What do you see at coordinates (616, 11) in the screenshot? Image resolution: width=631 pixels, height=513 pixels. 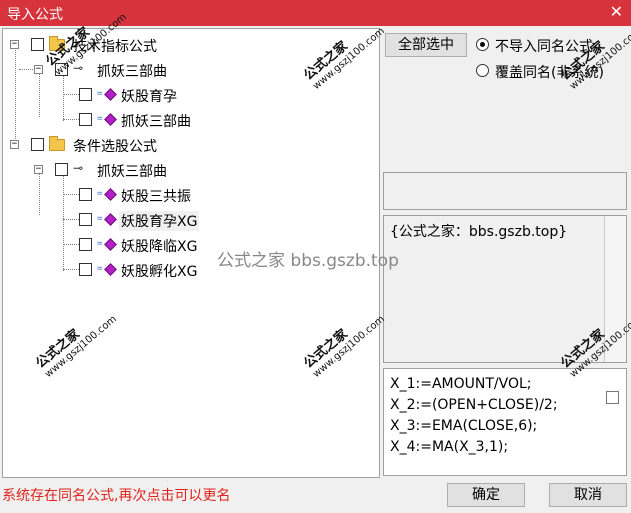 I see `close-icon: ✕` at bounding box center [616, 11].